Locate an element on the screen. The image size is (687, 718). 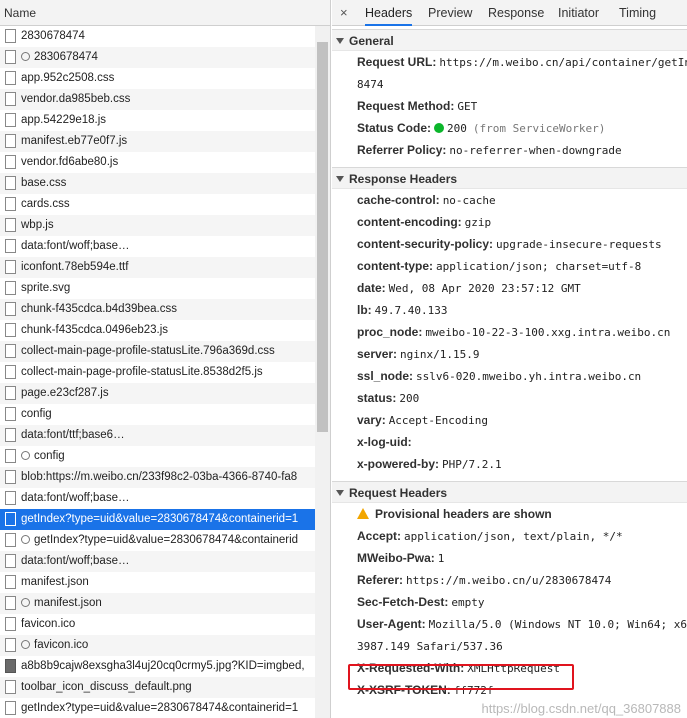
tab-headers: Headers is located at coordinates (389, 13).